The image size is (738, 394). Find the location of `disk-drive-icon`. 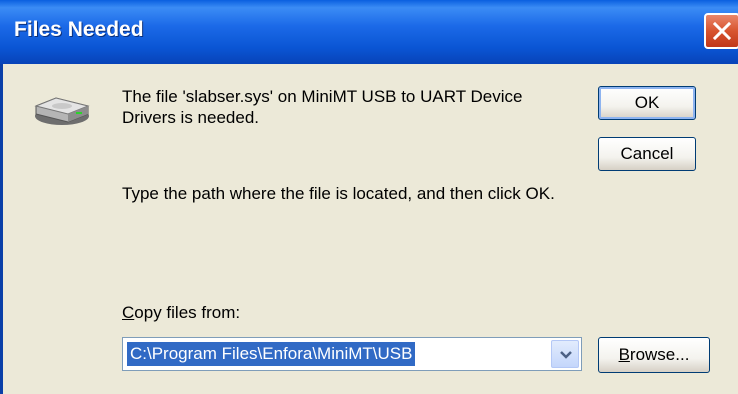

disk-drive-icon is located at coordinates (62, 112).